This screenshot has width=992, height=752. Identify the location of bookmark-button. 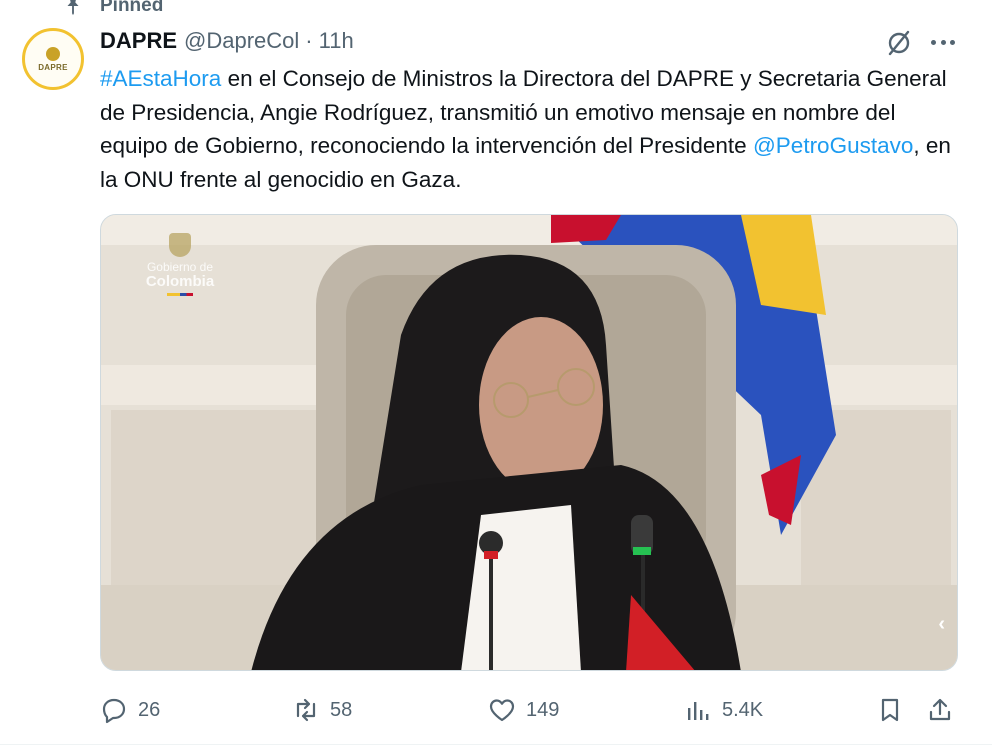
(890, 710).